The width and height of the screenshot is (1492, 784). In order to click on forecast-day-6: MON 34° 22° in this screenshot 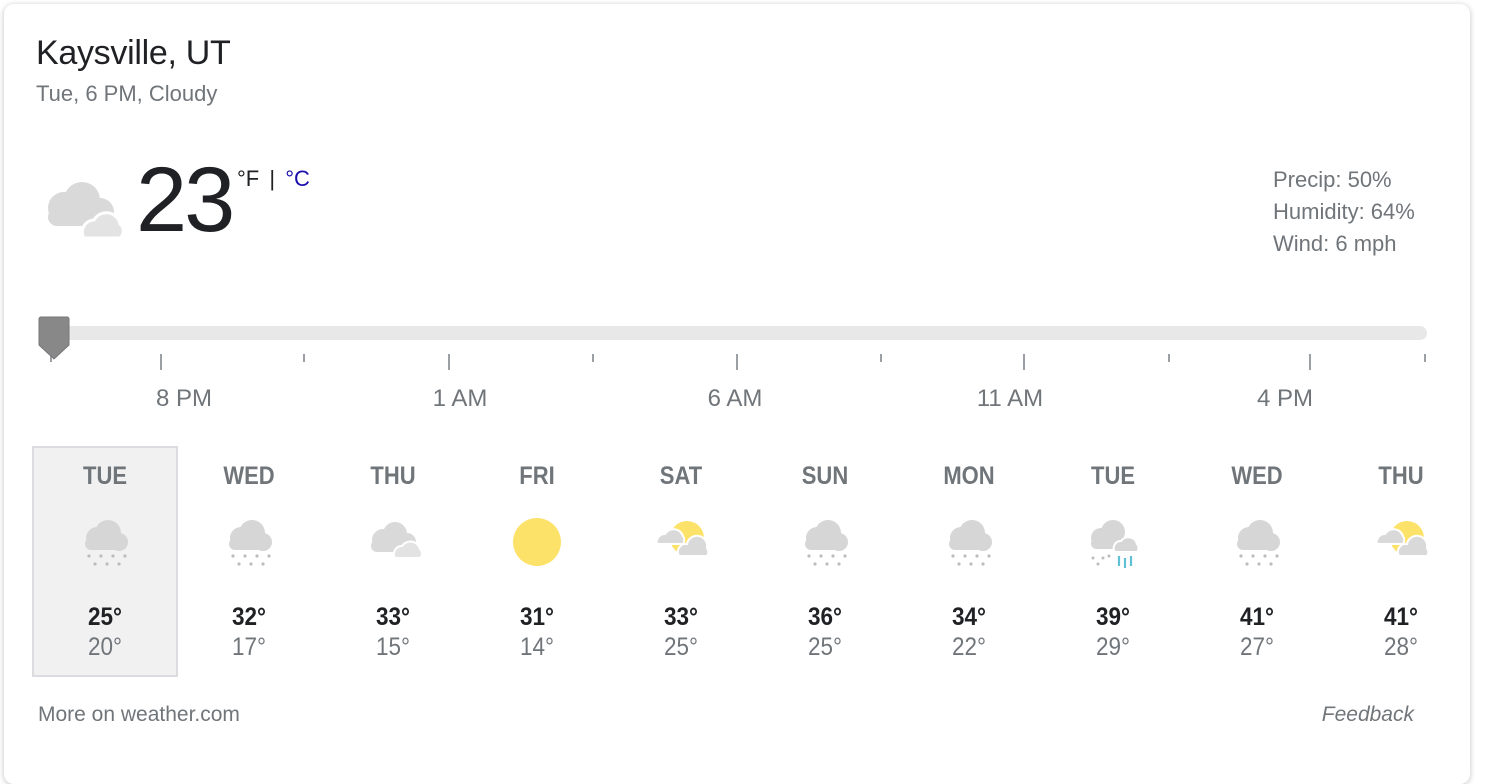, I will do `click(969, 561)`.